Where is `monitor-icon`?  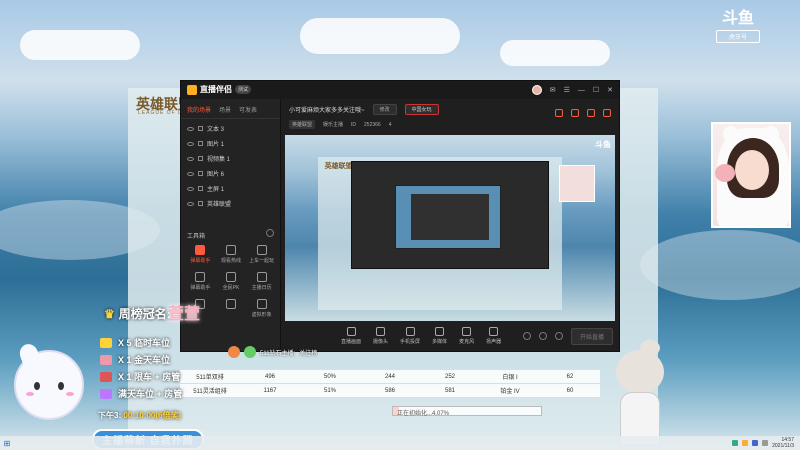
monitor-icon is located at coordinates (351, 331).